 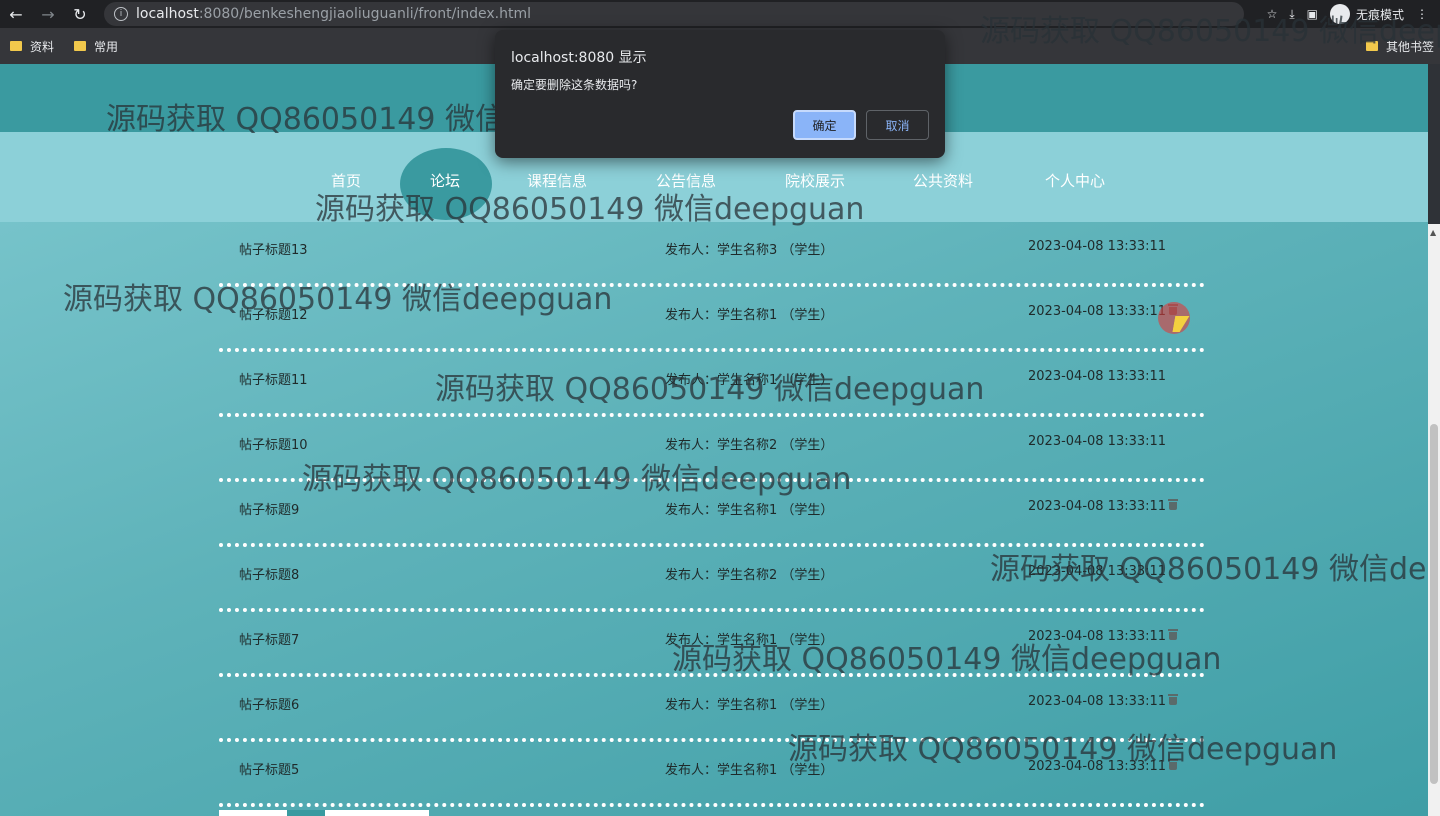 I want to click on bookmark-folder: 常用, so click(x=96, y=46).